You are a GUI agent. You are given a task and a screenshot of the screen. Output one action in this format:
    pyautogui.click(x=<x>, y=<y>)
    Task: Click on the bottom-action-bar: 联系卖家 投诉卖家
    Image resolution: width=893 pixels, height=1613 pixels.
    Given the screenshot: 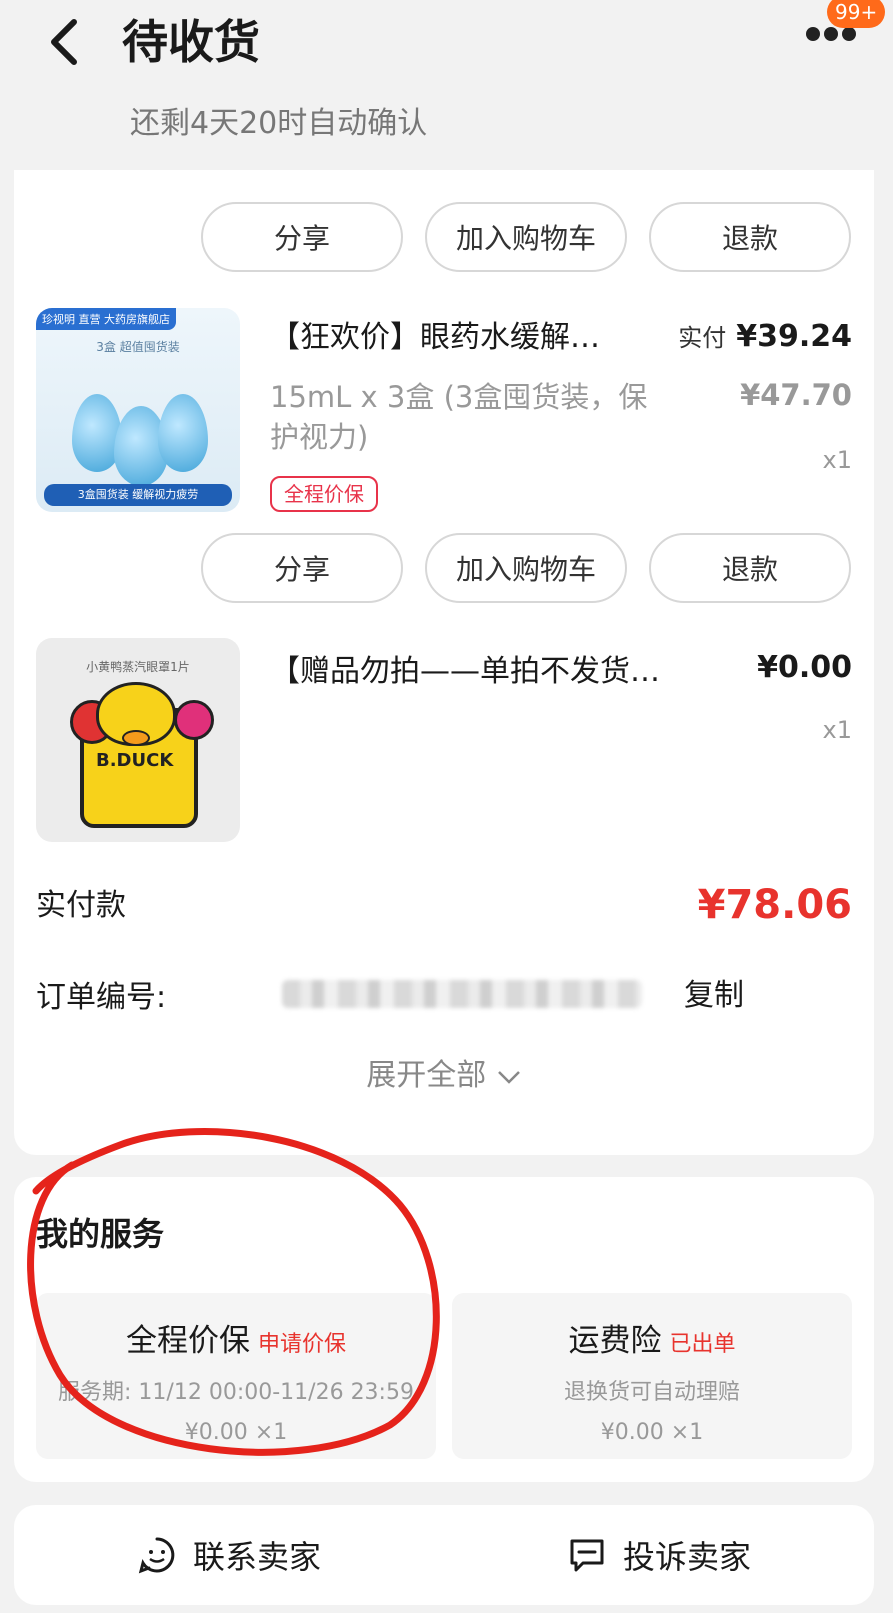 What is the action you would take?
    pyautogui.click(x=444, y=1555)
    